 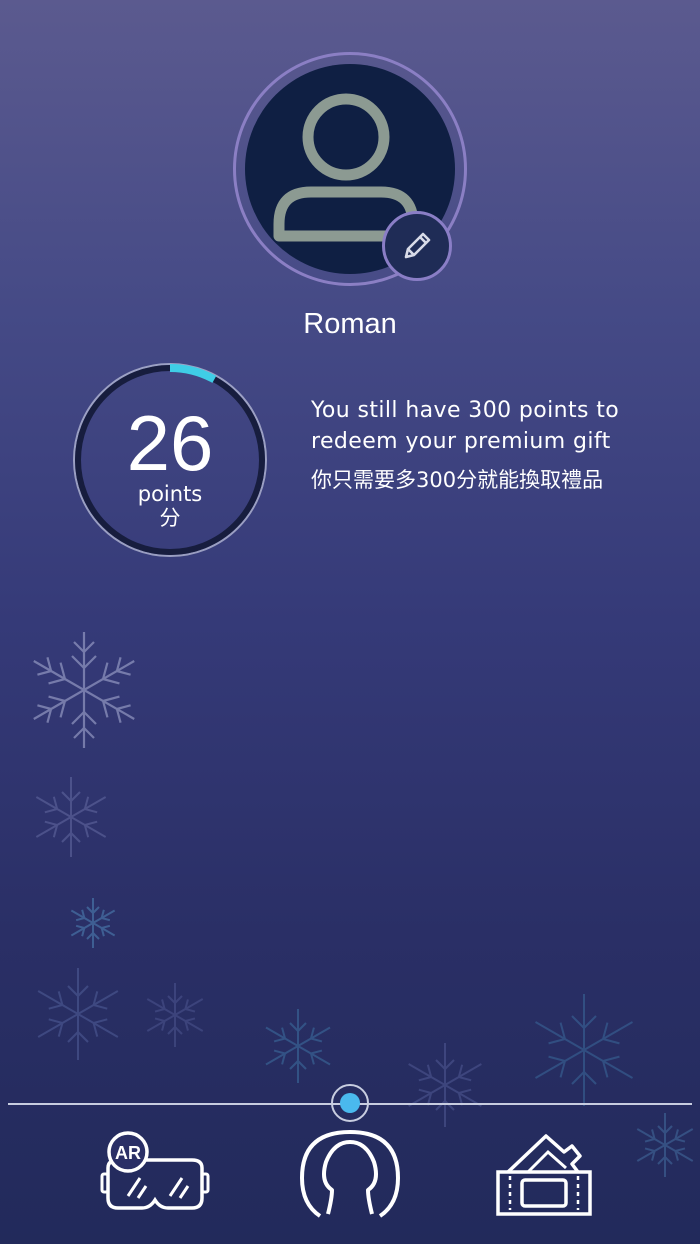 I want to click on nav-tickets-button, so click(x=544, y=1174).